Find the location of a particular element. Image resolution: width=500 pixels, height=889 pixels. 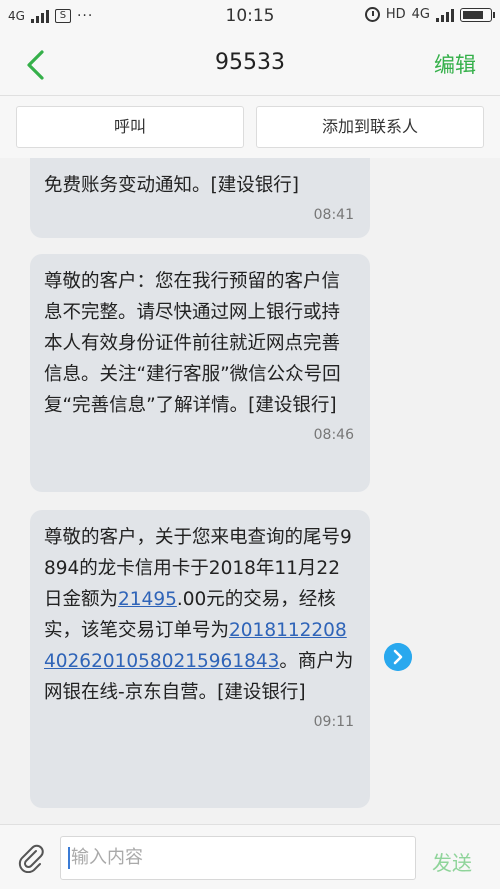

status-bar: 4G S ··· 10:15 HD 4G is located at coordinates (250, 17).